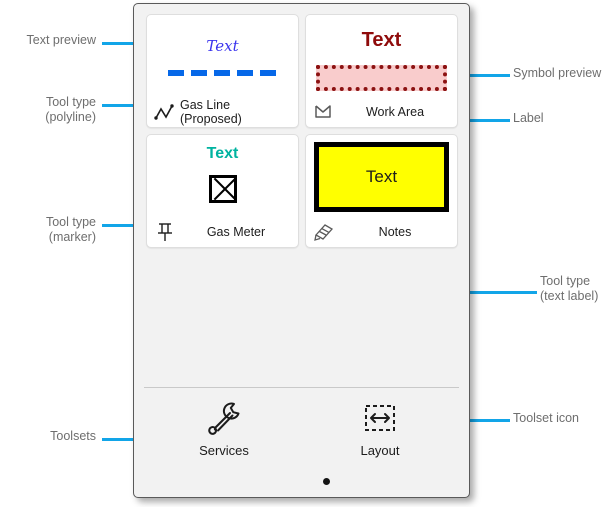 The image size is (611, 507). What do you see at coordinates (381, 78) in the screenshot?
I see `symbol-preview-dotted-rectangle` at bounding box center [381, 78].